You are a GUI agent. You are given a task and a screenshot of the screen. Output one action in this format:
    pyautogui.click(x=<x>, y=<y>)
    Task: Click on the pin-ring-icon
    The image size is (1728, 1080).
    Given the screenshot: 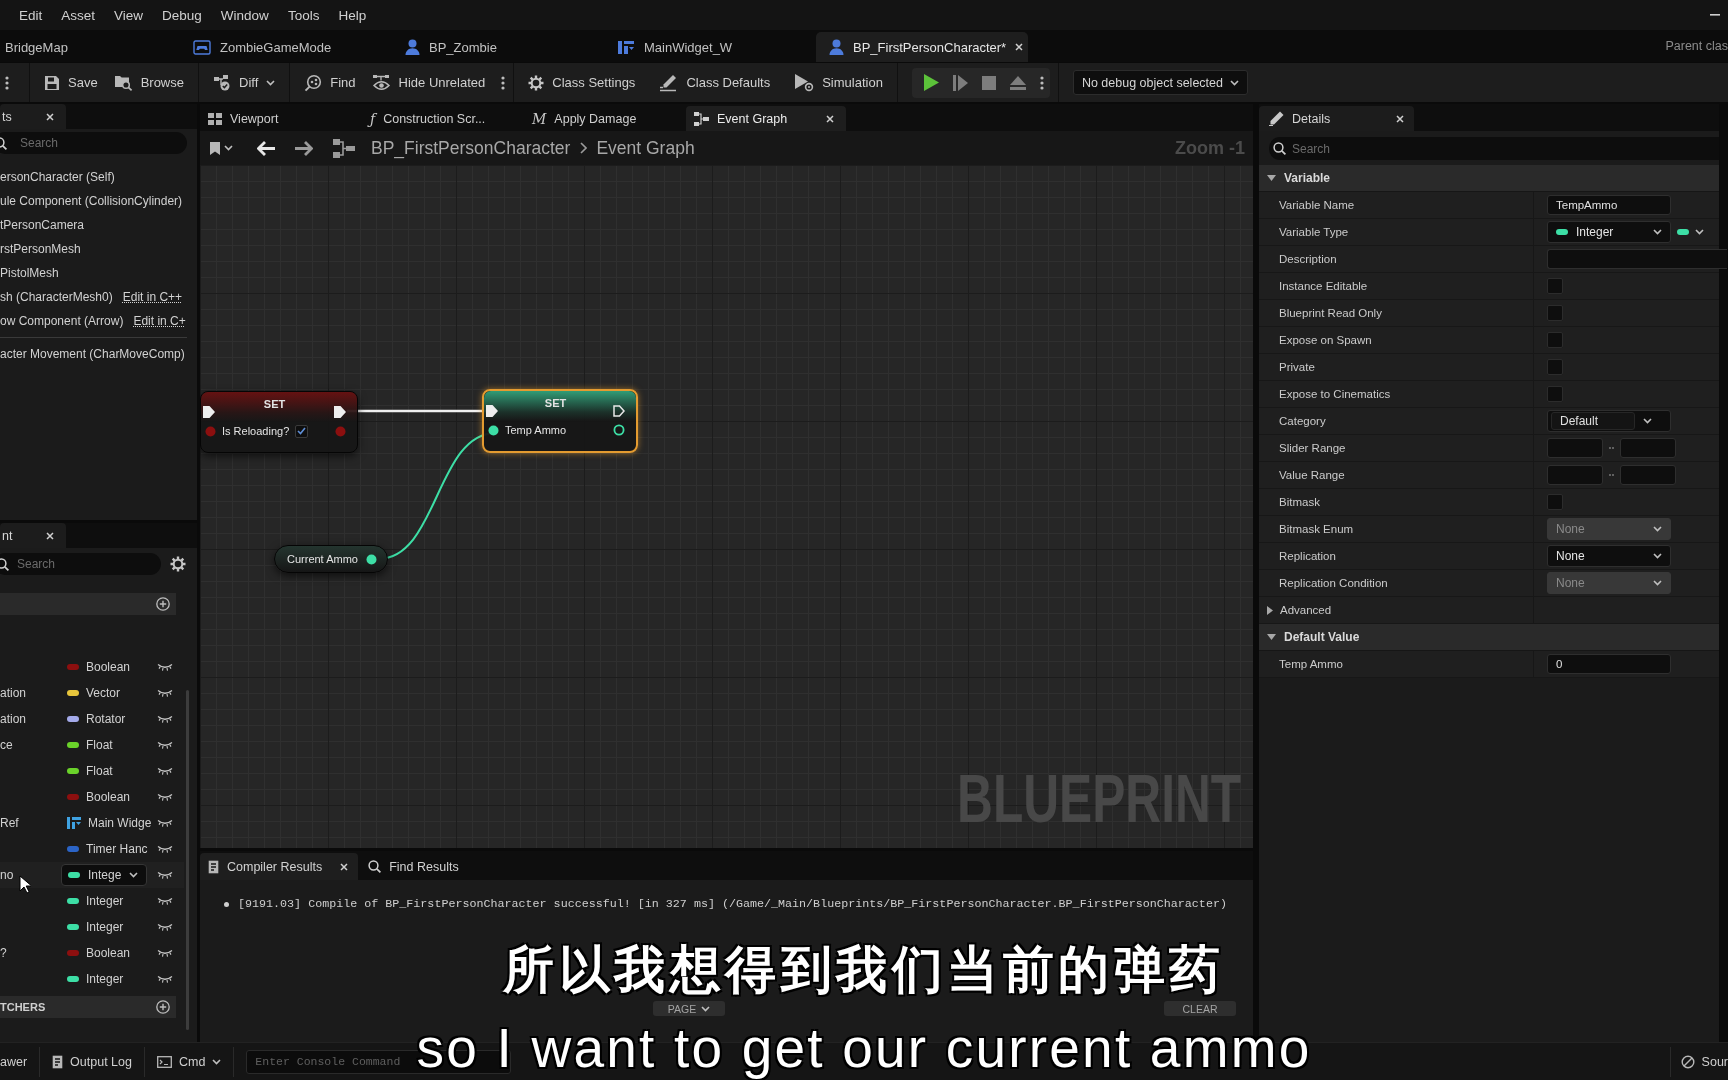 What is the action you would take?
    pyautogui.click(x=619, y=430)
    